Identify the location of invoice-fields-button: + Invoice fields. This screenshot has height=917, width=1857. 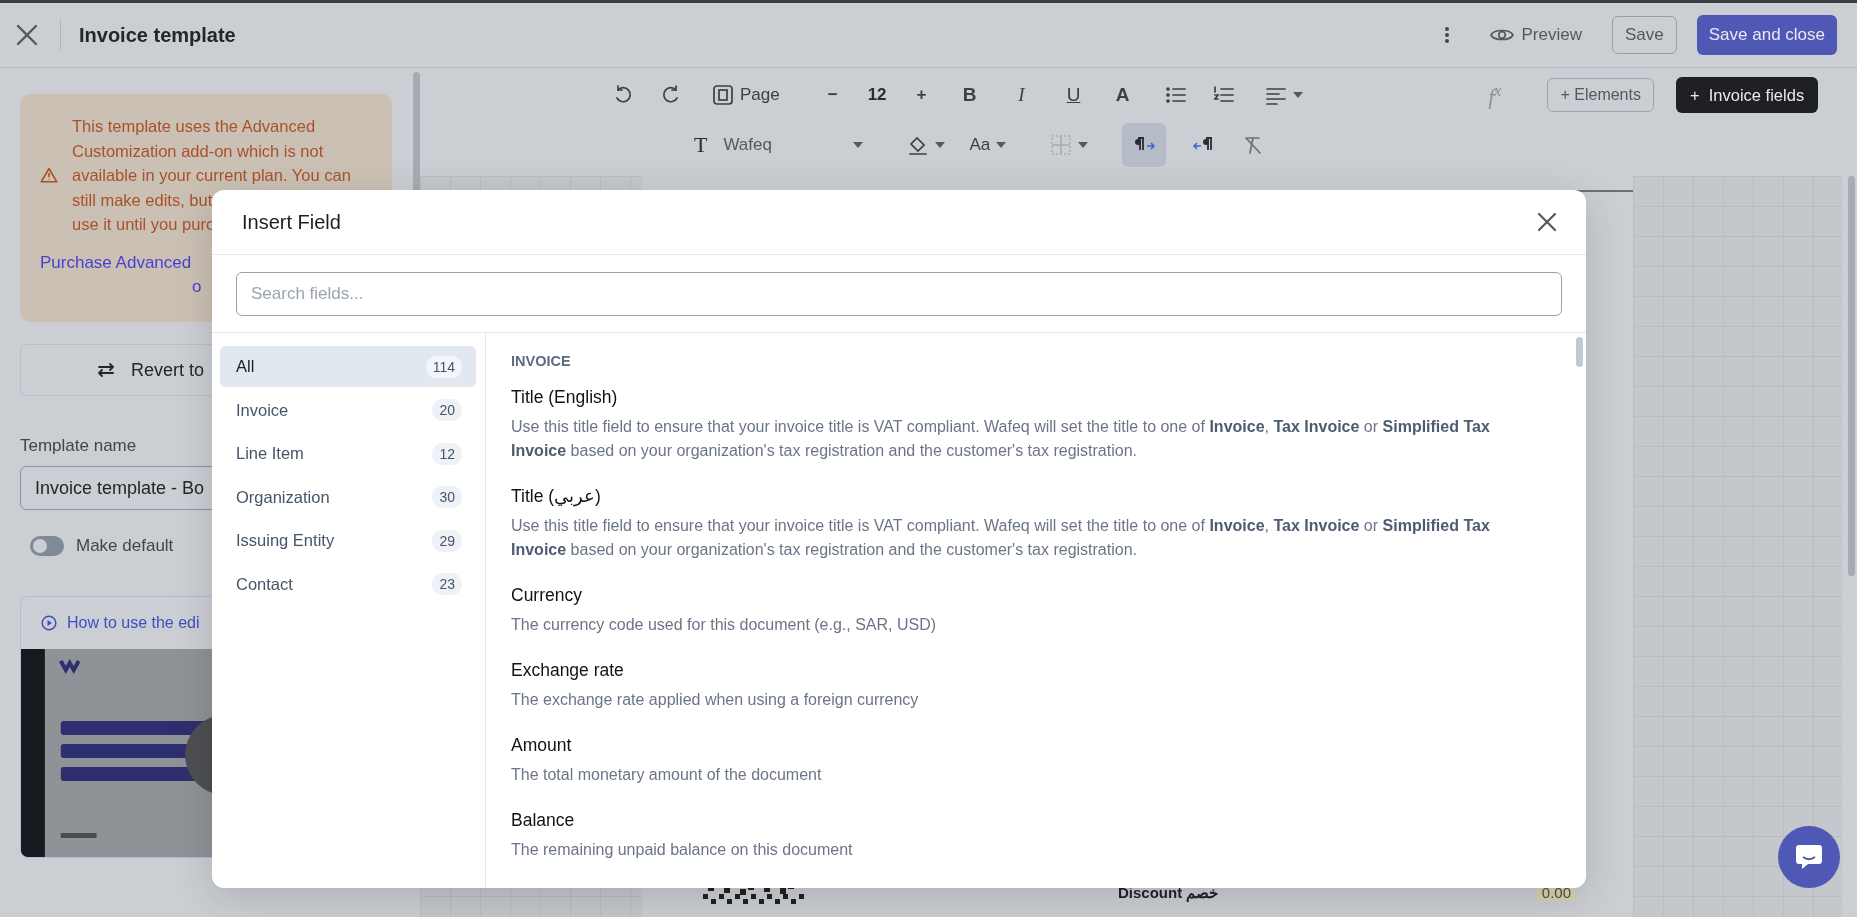
(1747, 95).